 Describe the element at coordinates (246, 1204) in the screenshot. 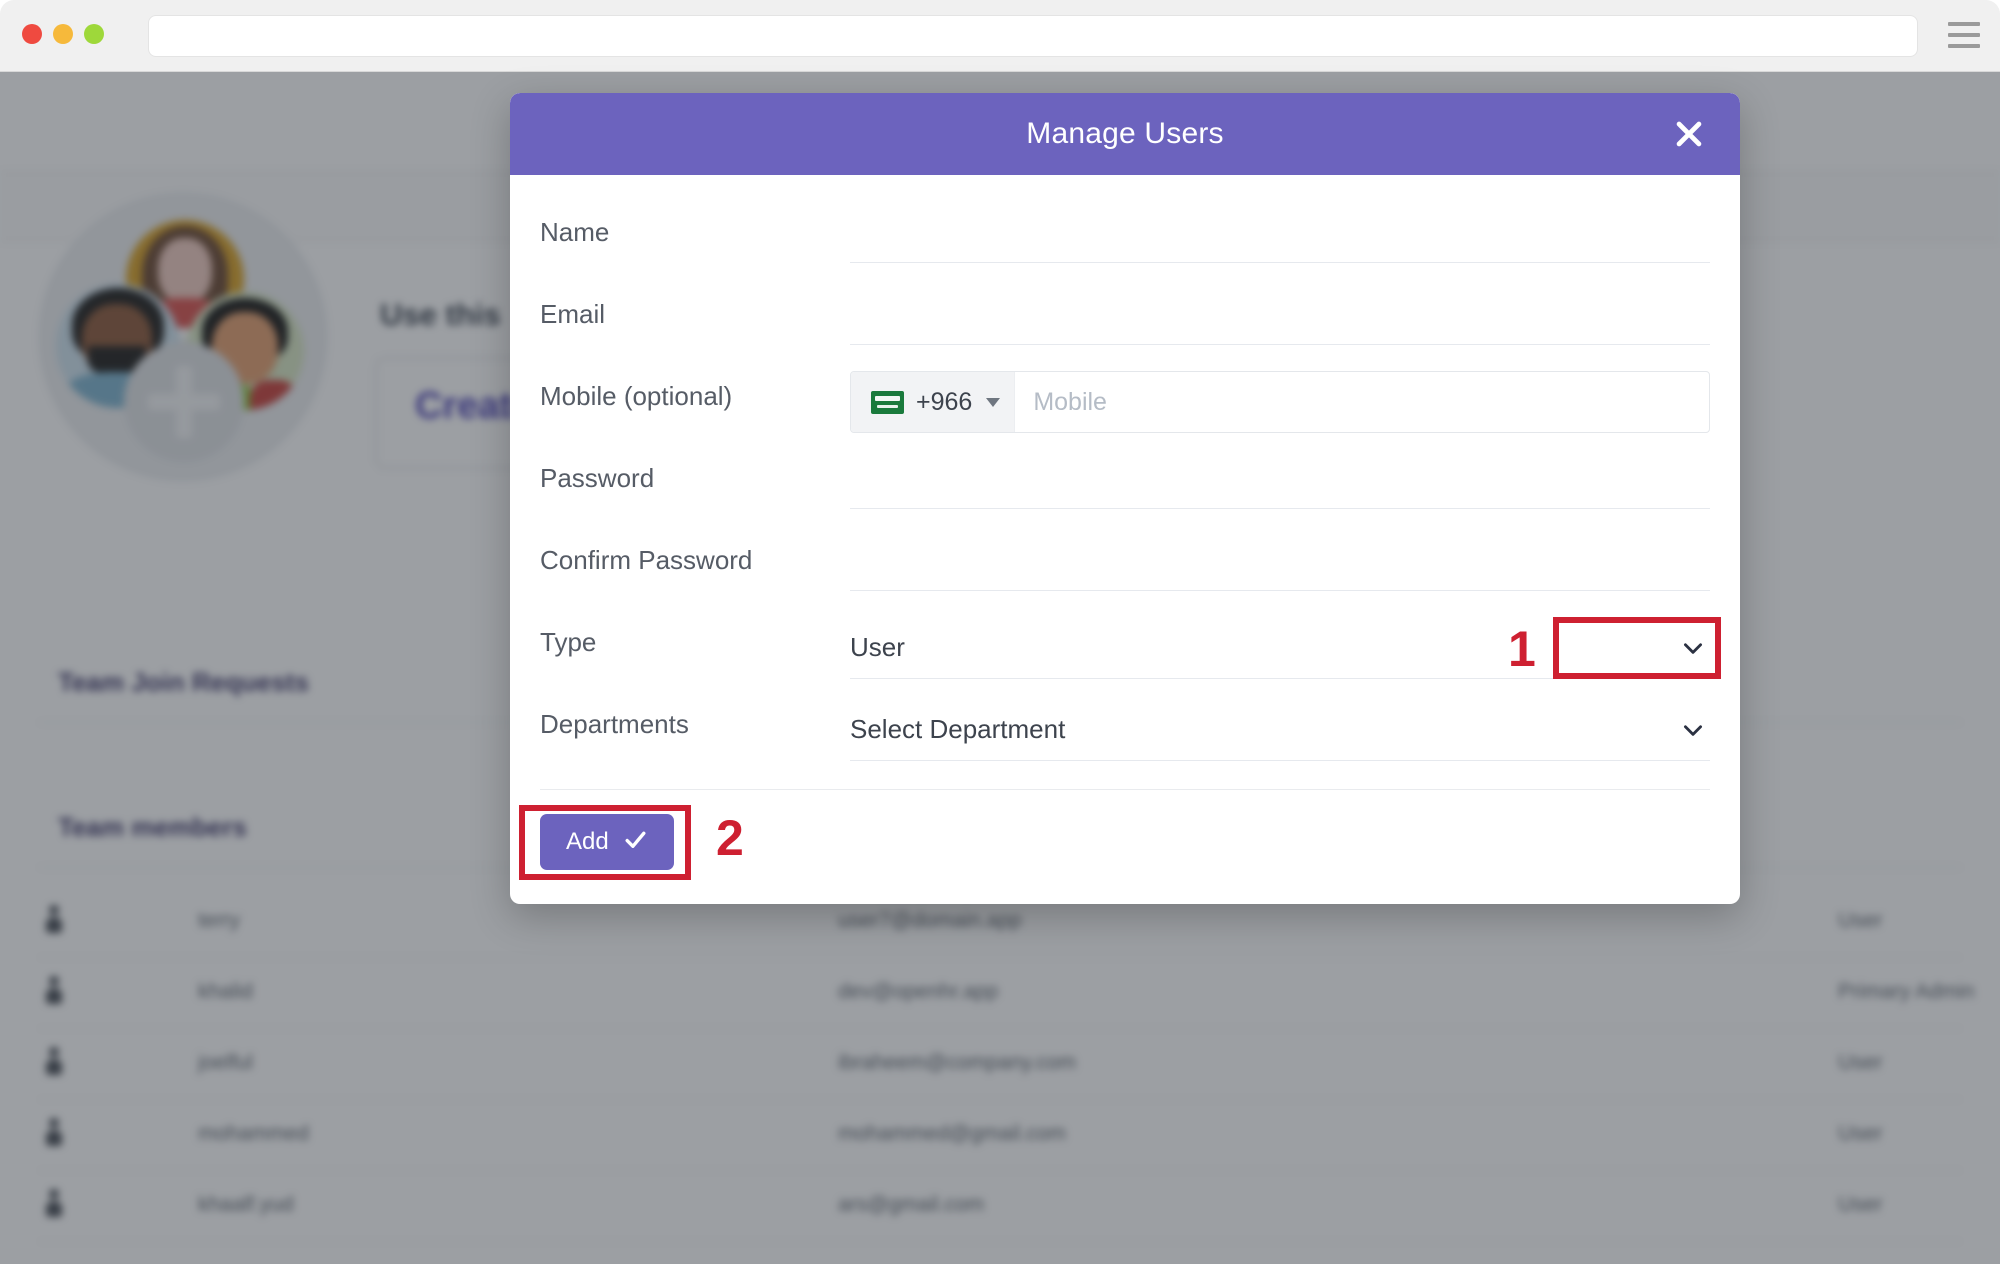

I see `cell-name: khaalf.yud` at that location.